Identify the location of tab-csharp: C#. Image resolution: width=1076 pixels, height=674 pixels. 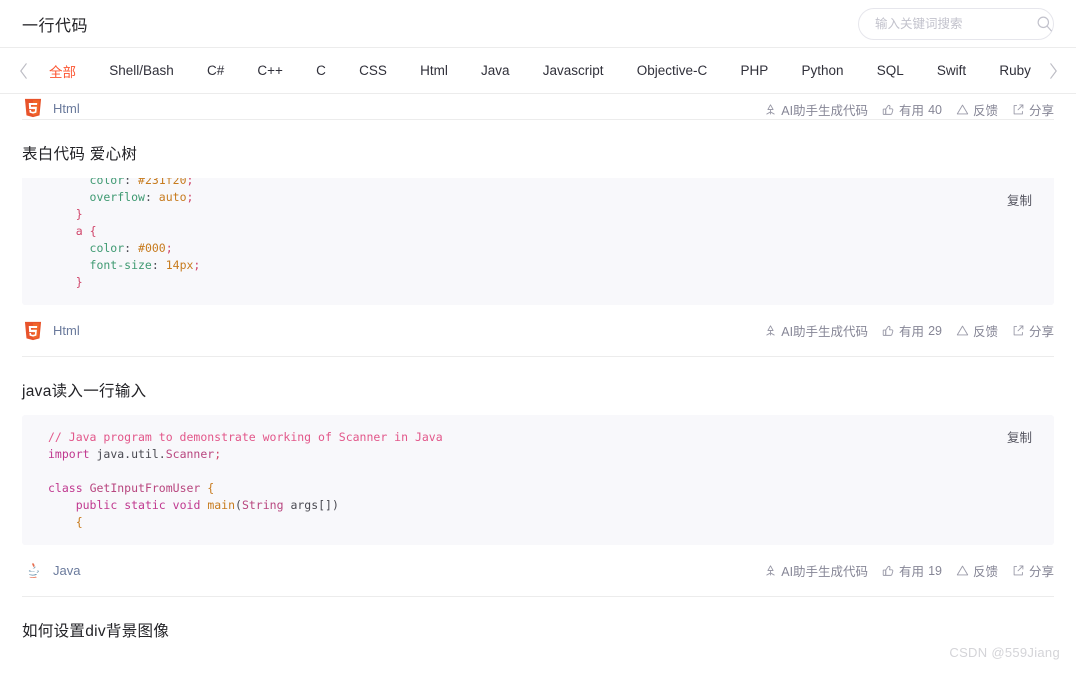
(215, 70).